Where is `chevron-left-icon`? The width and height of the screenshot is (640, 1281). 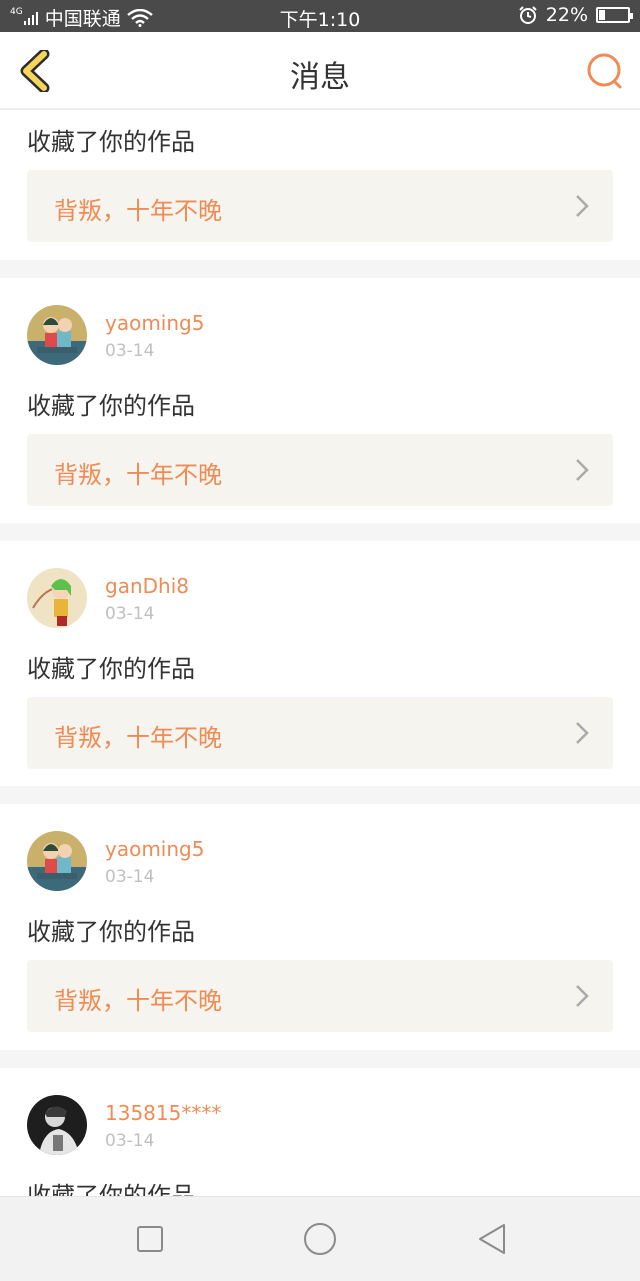 chevron-left-icon is located at coordinates (35, 71).